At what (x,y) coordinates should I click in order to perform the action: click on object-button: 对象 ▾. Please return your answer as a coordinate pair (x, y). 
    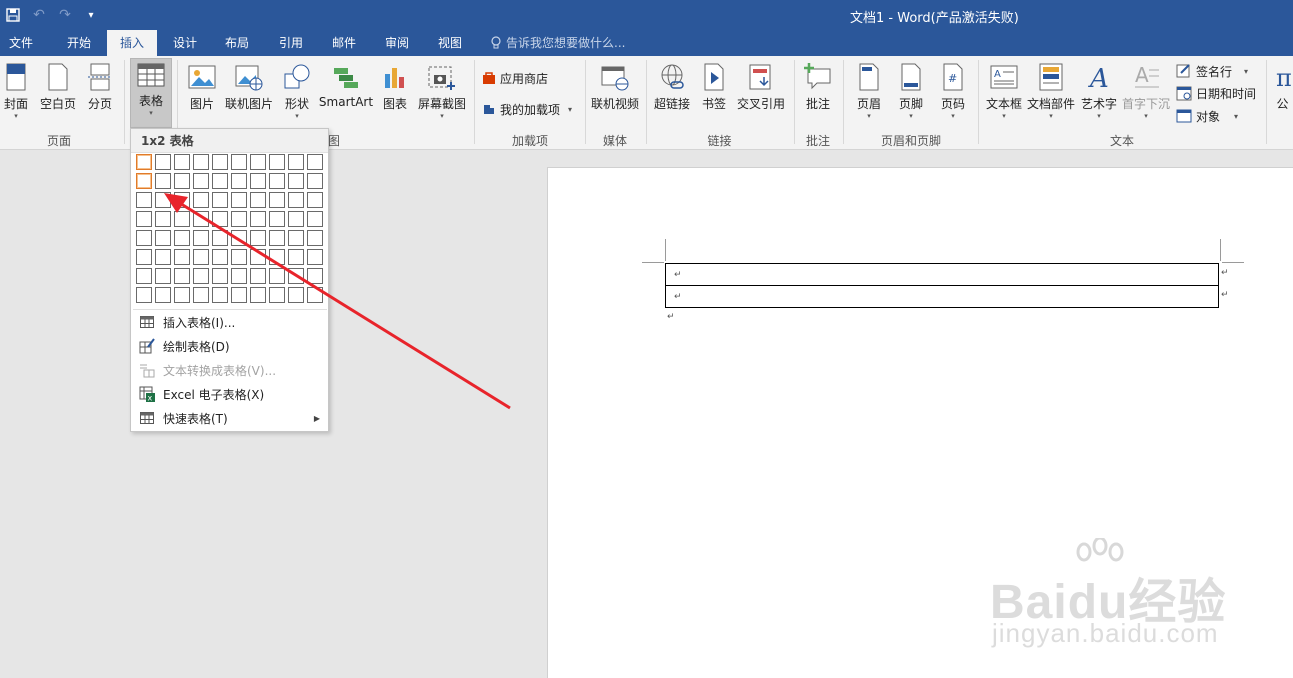
    Looking at the image, I should click on (1207, 116).